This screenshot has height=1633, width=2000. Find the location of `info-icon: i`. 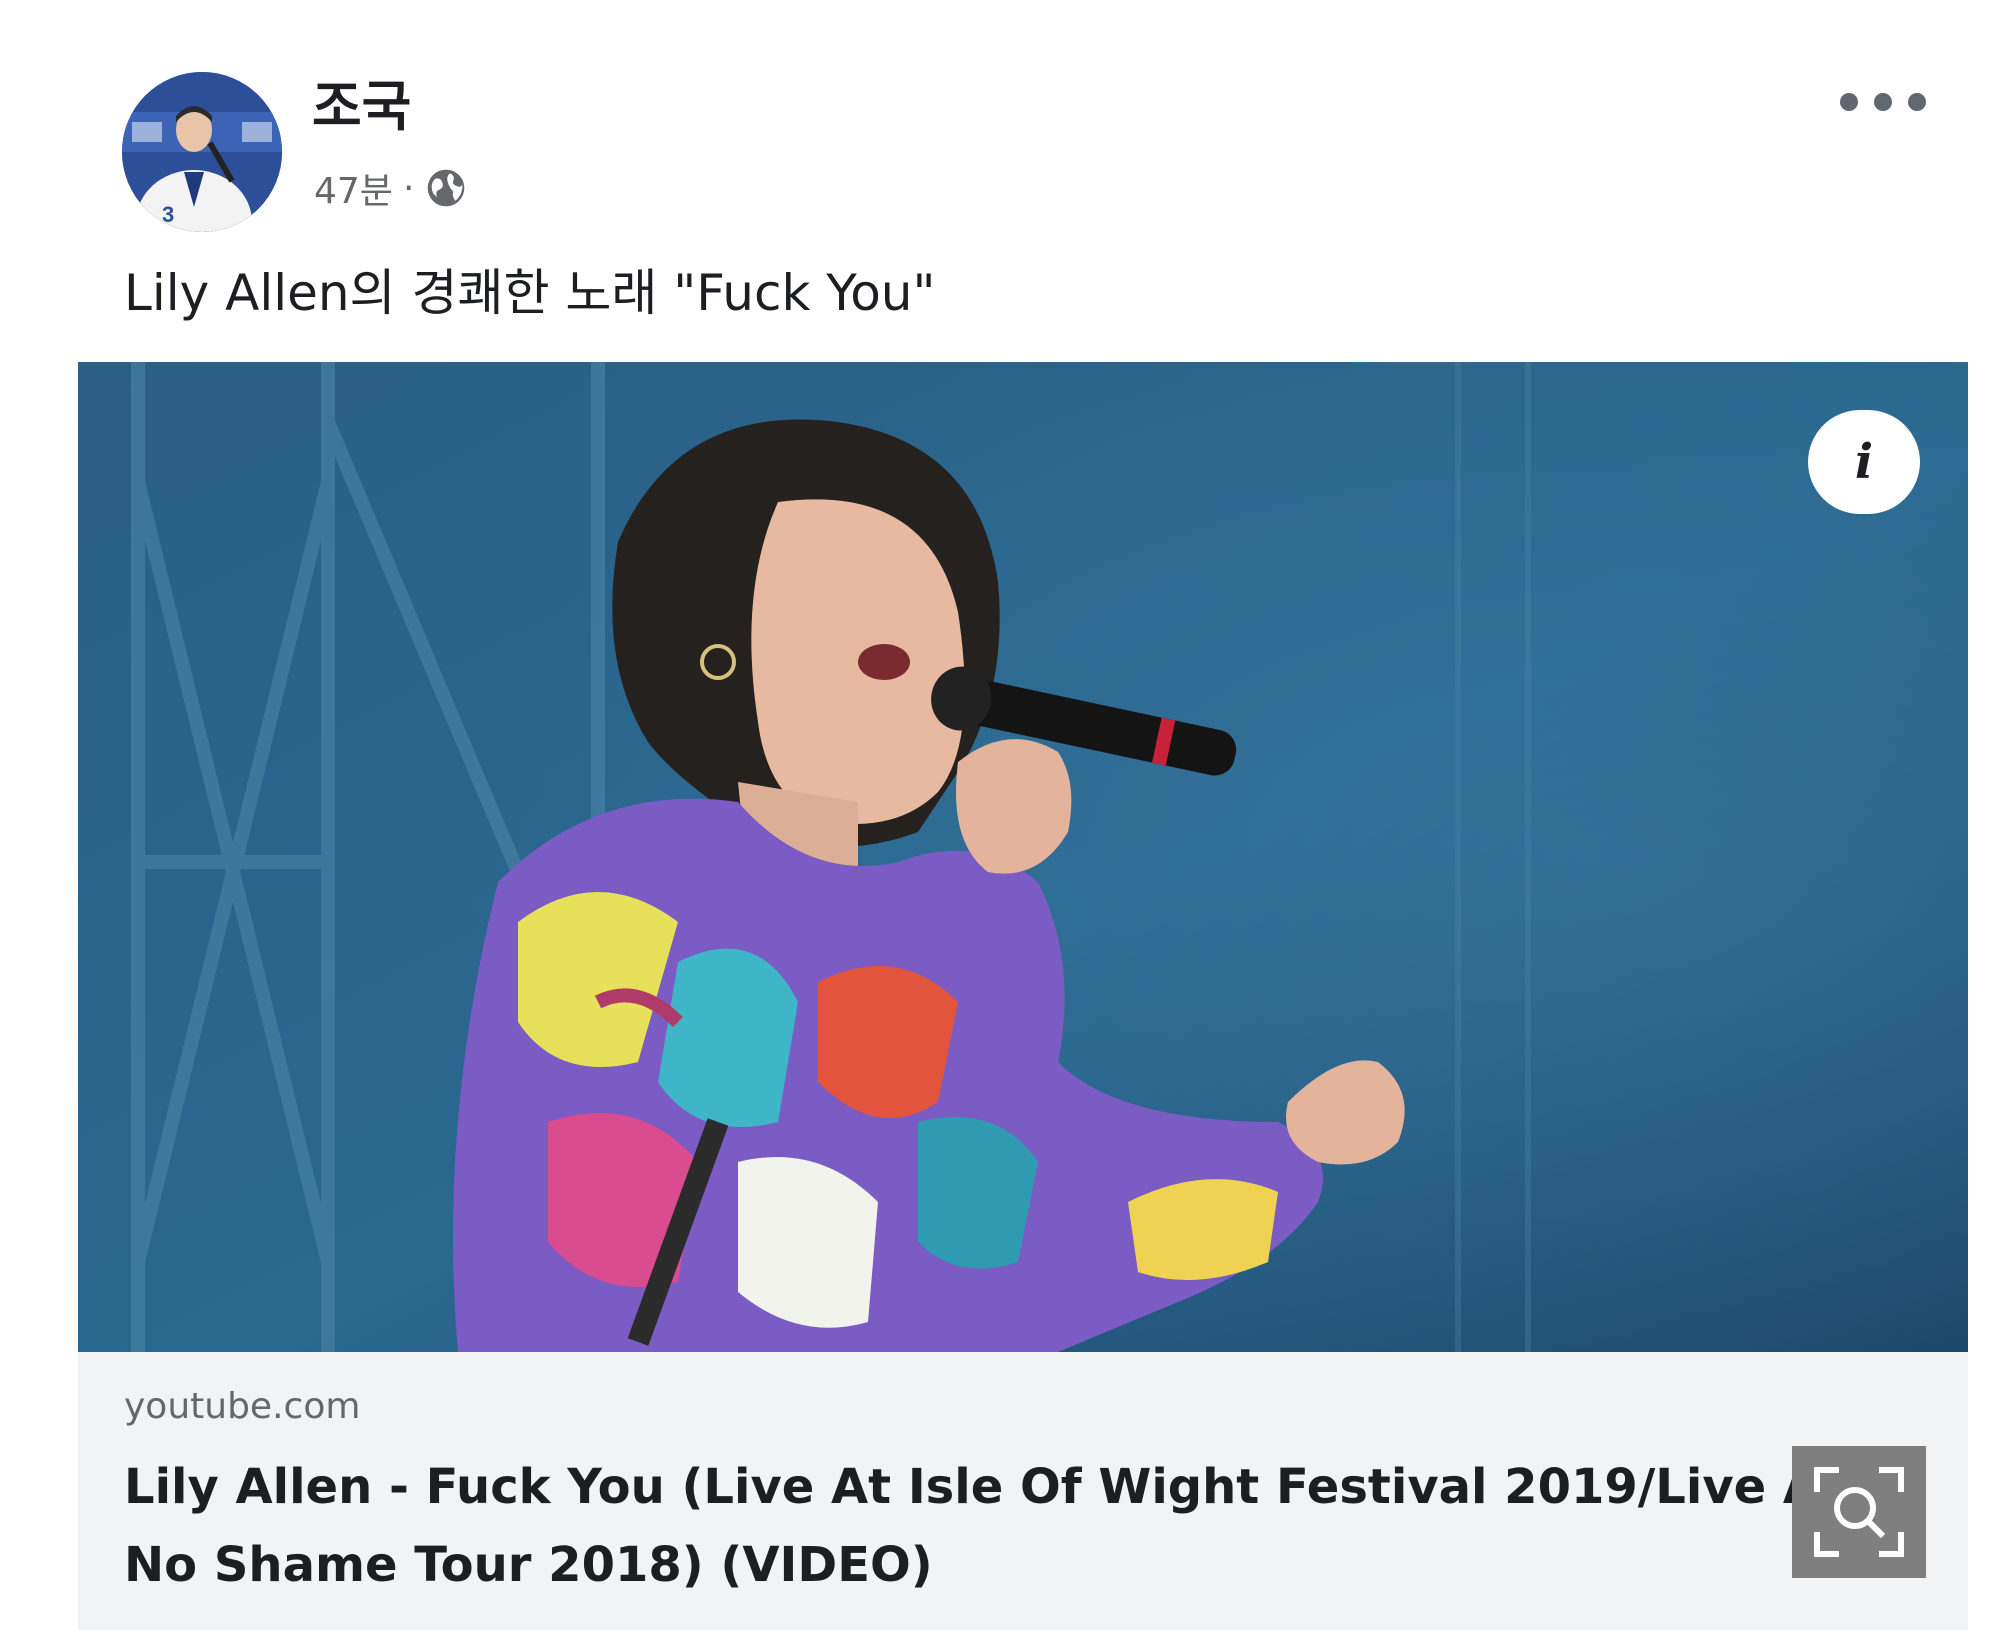

info-icon: i is located at coordinates (1864, 462).